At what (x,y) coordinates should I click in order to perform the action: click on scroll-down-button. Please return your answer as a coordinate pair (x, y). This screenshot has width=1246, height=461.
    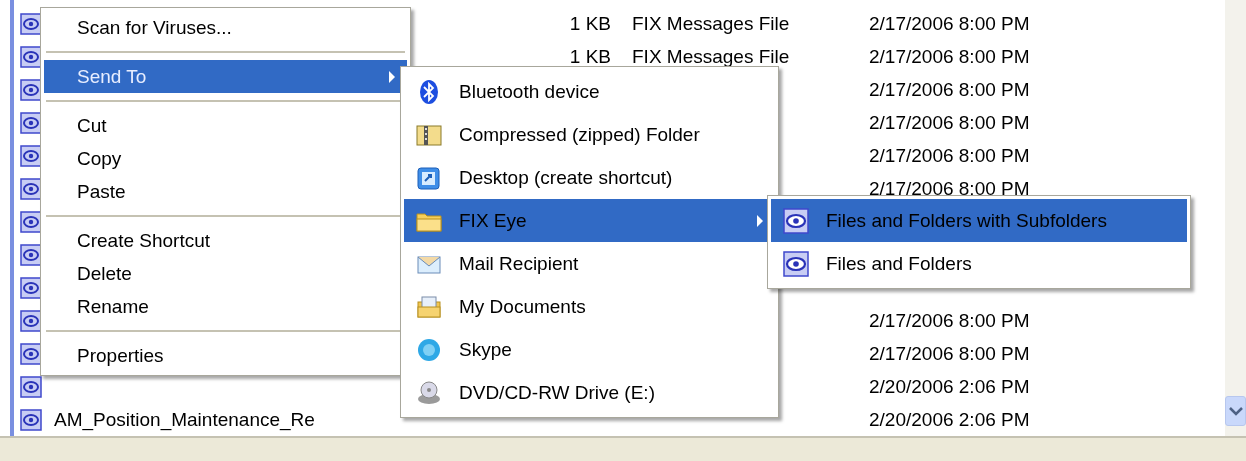
    Looking at the image, I should click on (1235, 411).